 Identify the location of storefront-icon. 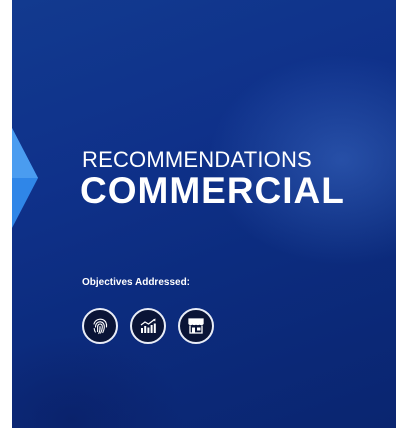
(196, 326).